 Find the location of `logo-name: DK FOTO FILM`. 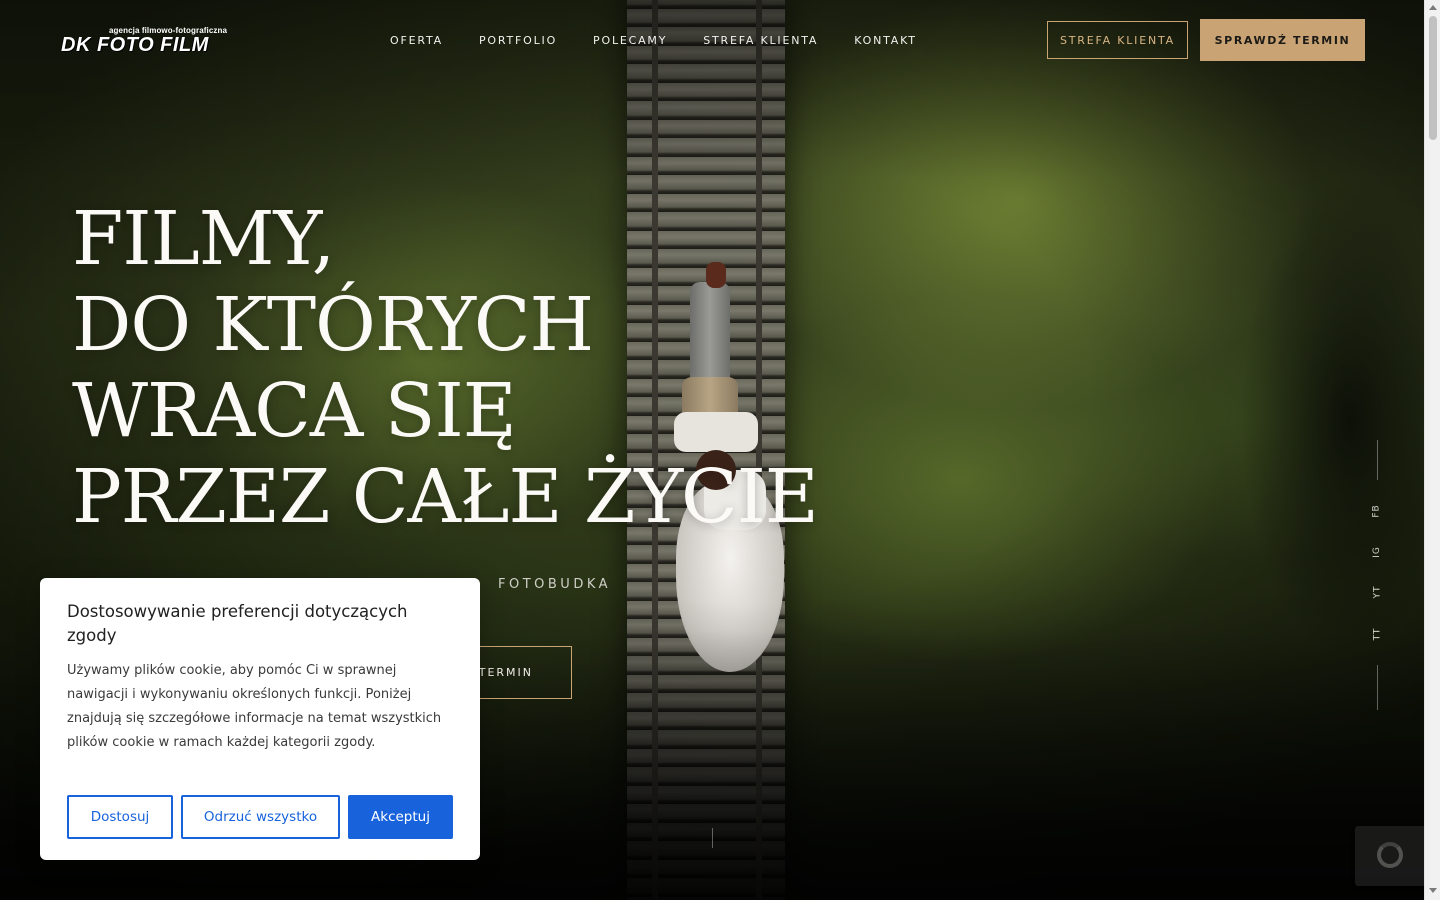

logo-name: DK FOTO FILM is located at coordinates (135, 45).